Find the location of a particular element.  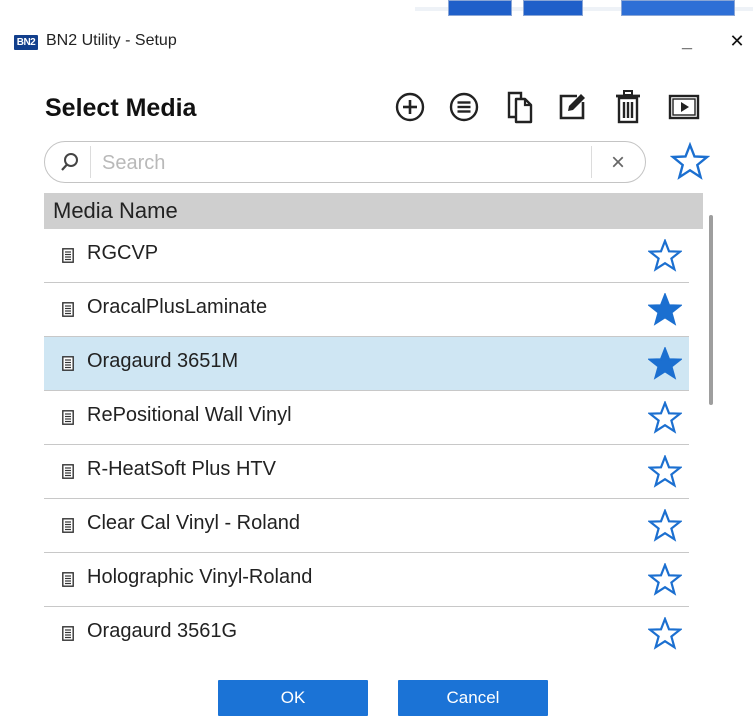

title-bar: BN2 BN2 Utility - Setup _ ✕ is located at coordinates (376, 42).